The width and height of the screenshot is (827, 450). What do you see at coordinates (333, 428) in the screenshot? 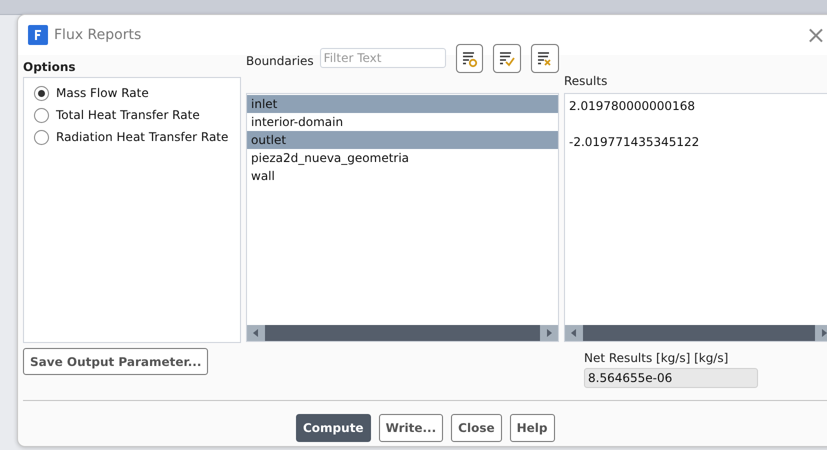
I see `dialog-button: Compute` at bounding box center [333, 428].